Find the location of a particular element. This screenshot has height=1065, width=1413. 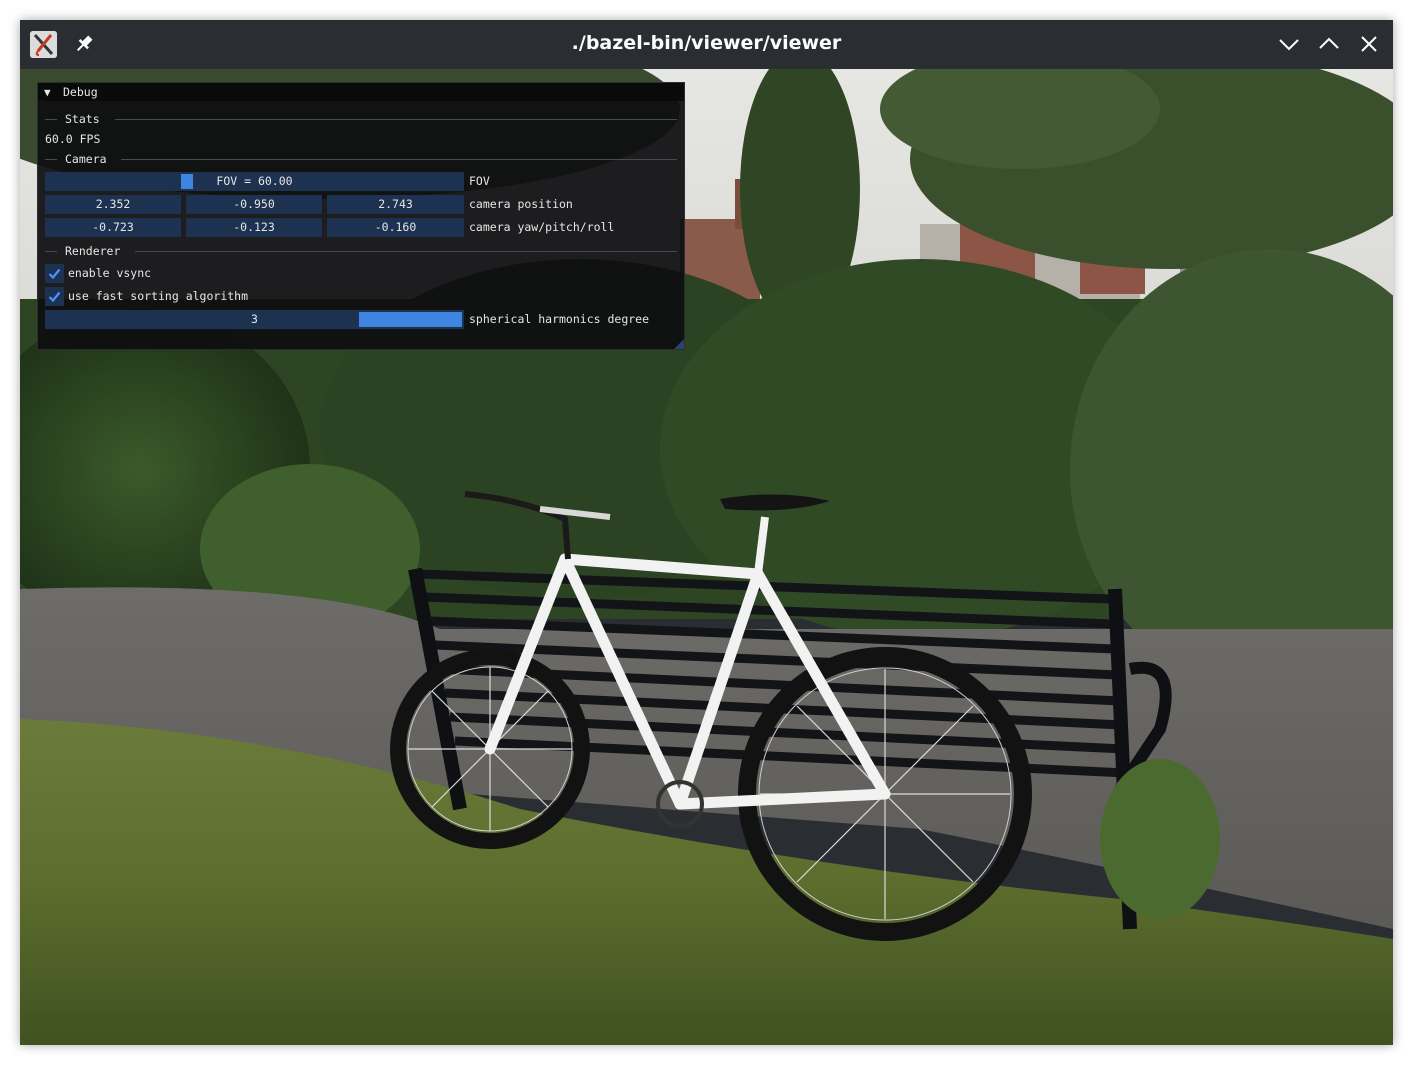

fov-slider-text: FOV = 60.00 is located at coordinates (254, 181).